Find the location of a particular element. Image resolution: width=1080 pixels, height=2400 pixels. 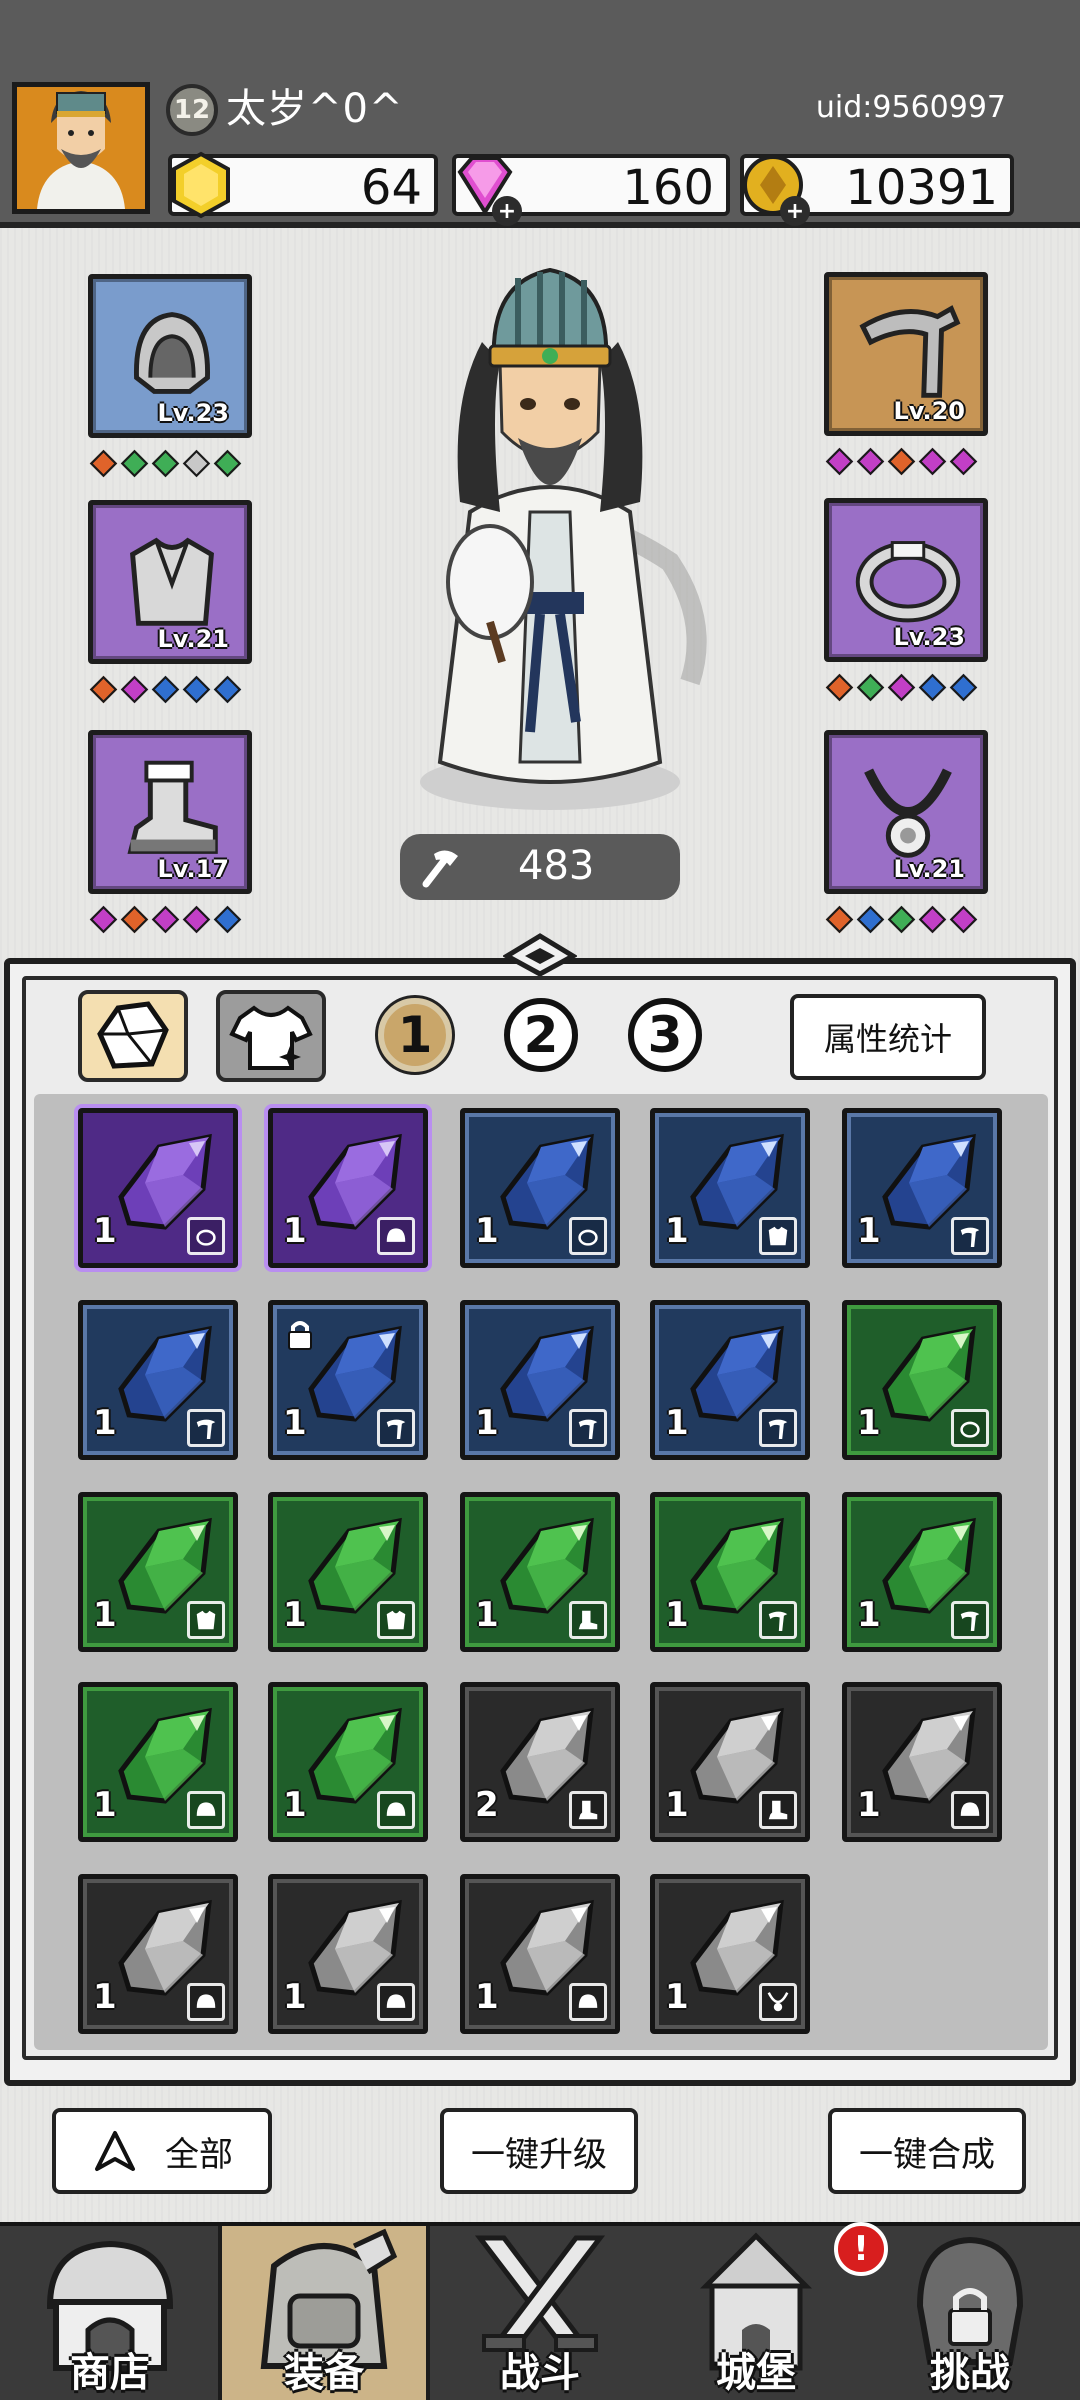

gem-tab is located at coordinates (133, 1036).